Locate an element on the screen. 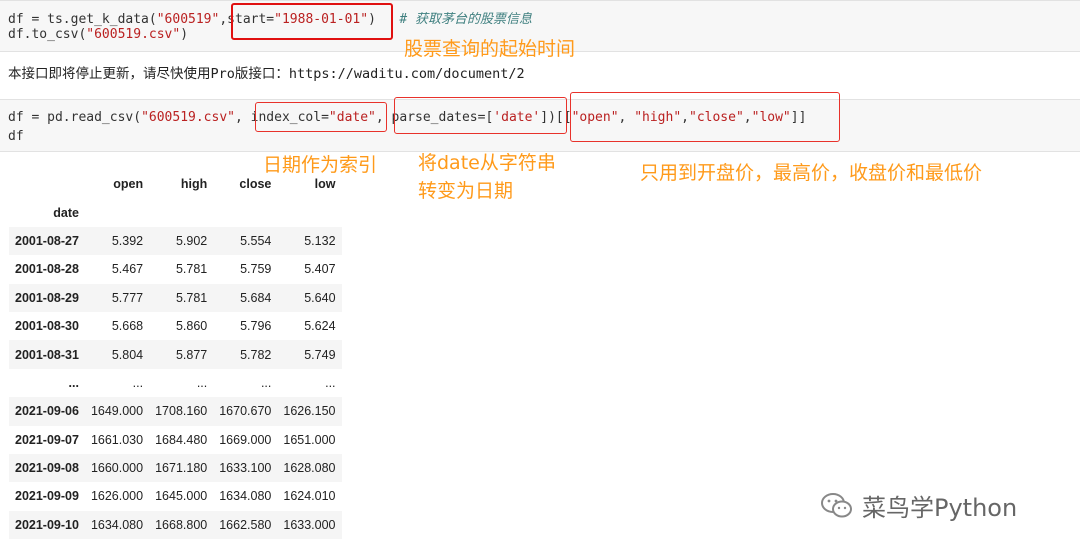  index-col-highlight is located at coordinates (321, 117).